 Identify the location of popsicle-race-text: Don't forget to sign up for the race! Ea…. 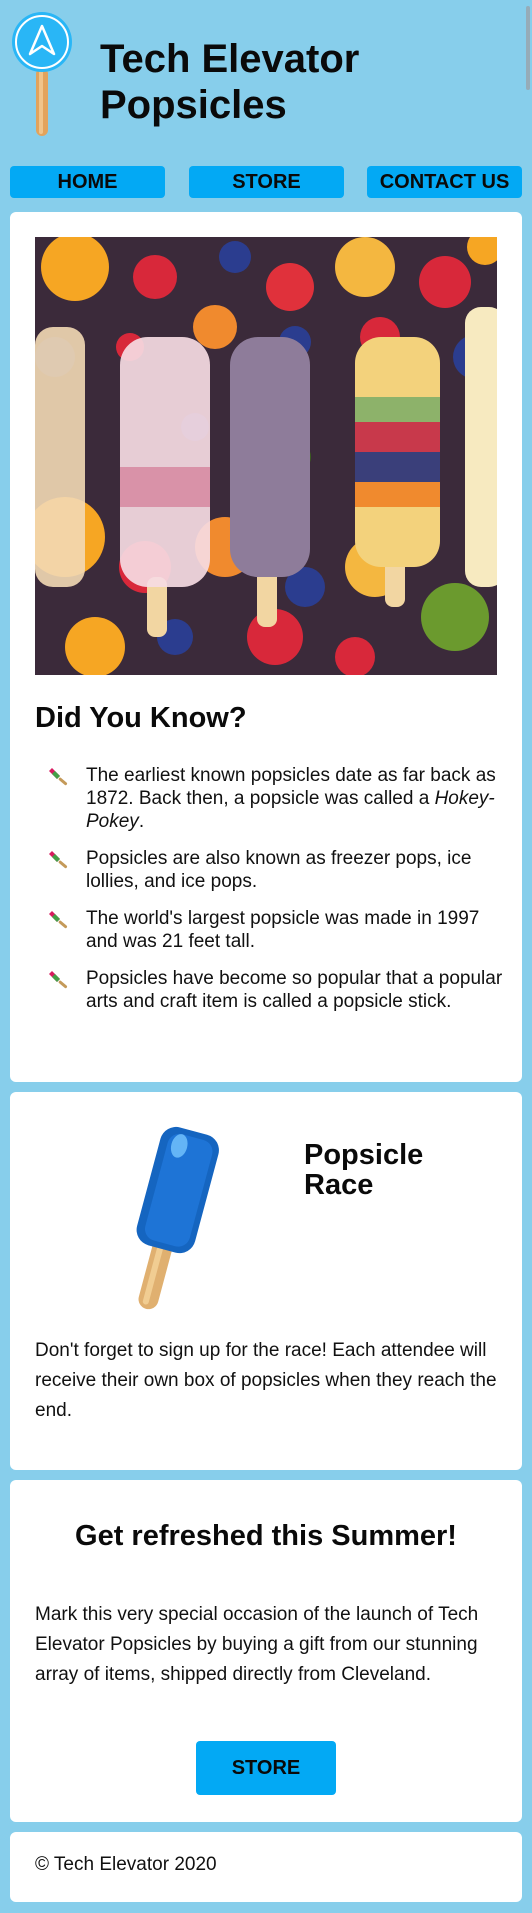
(266, 1380).